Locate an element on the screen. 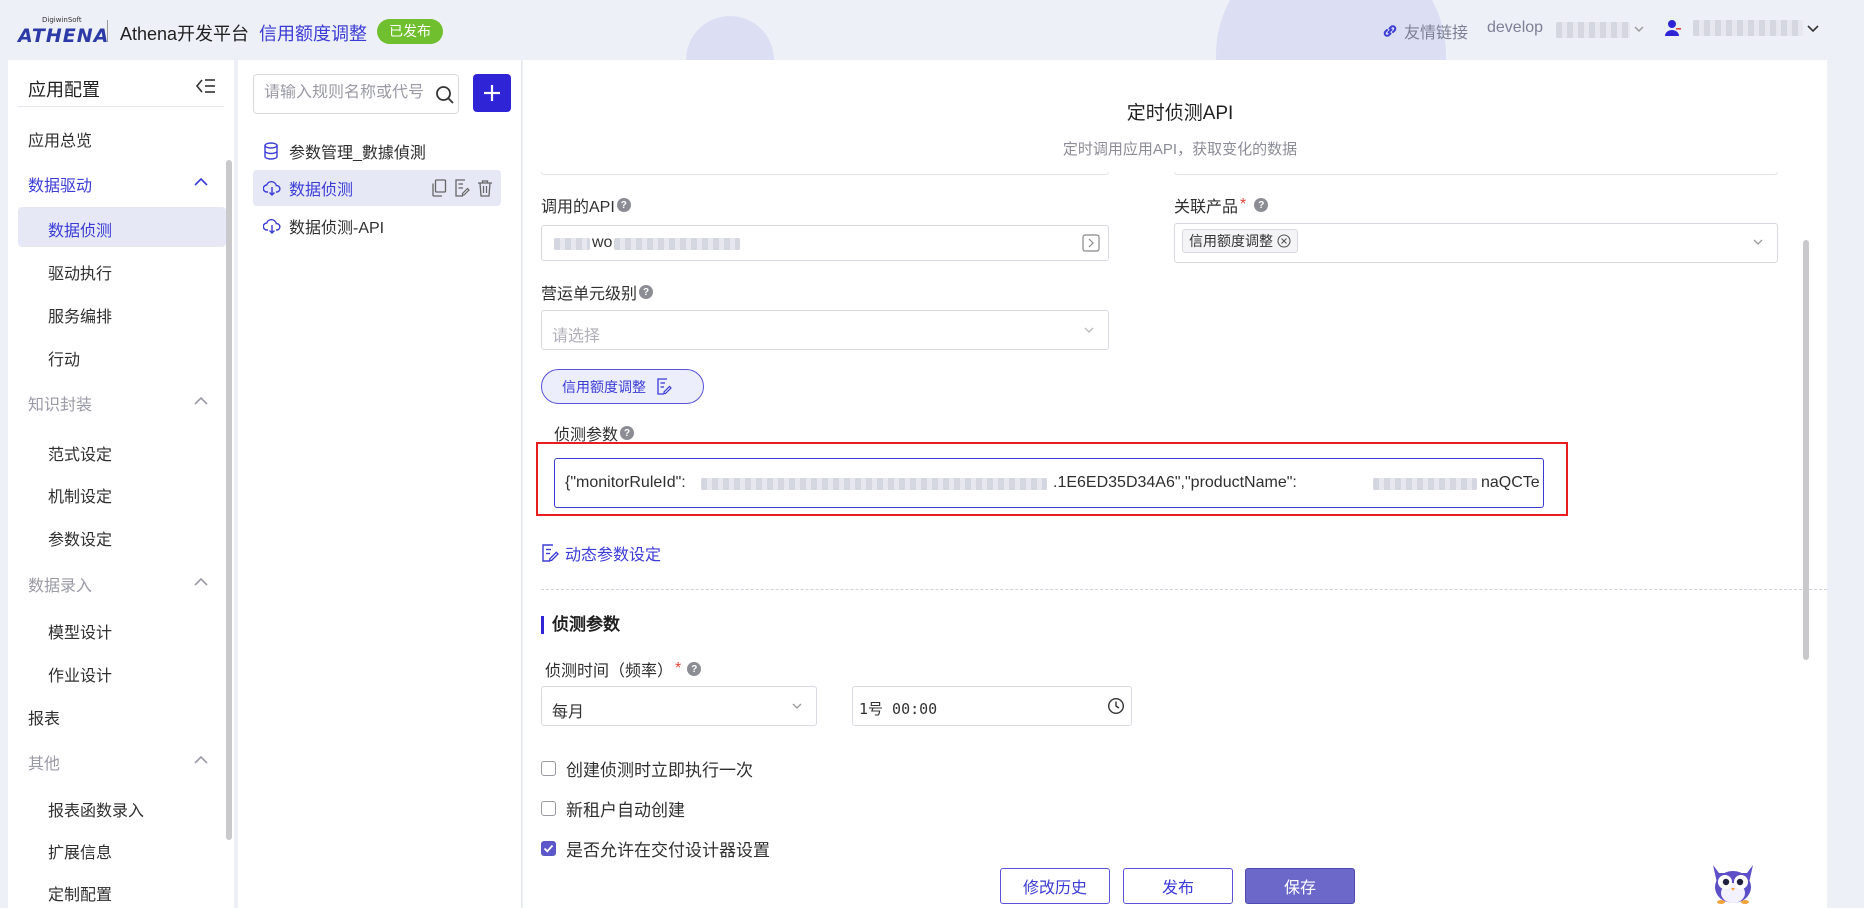 Image resolution: width=1864 pixels, height=908 pixels. user-name-redacted is located at coordinates (1748, 28).